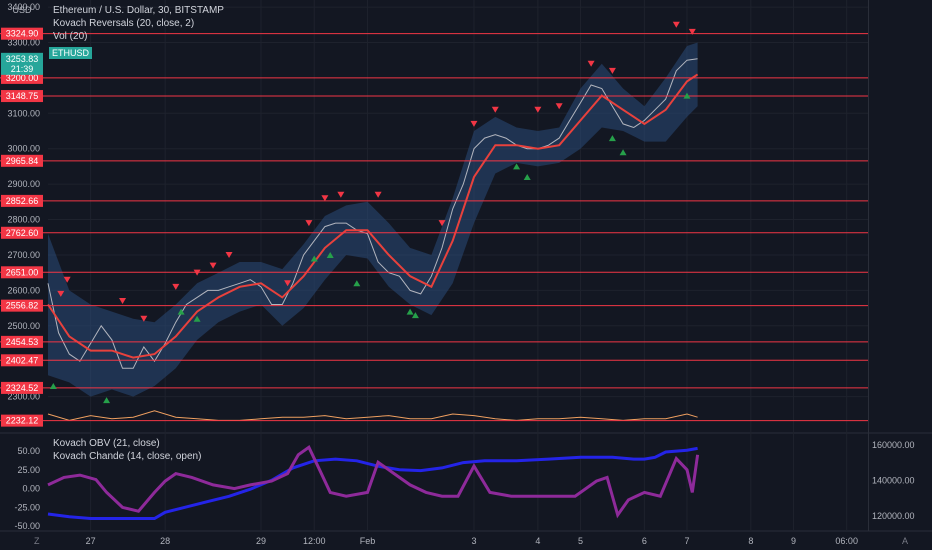 This screenshot has width=932, height=550. Describe the element at coordinates (22, 10) in the screenshot. I see `currency-label: USD` at that location.